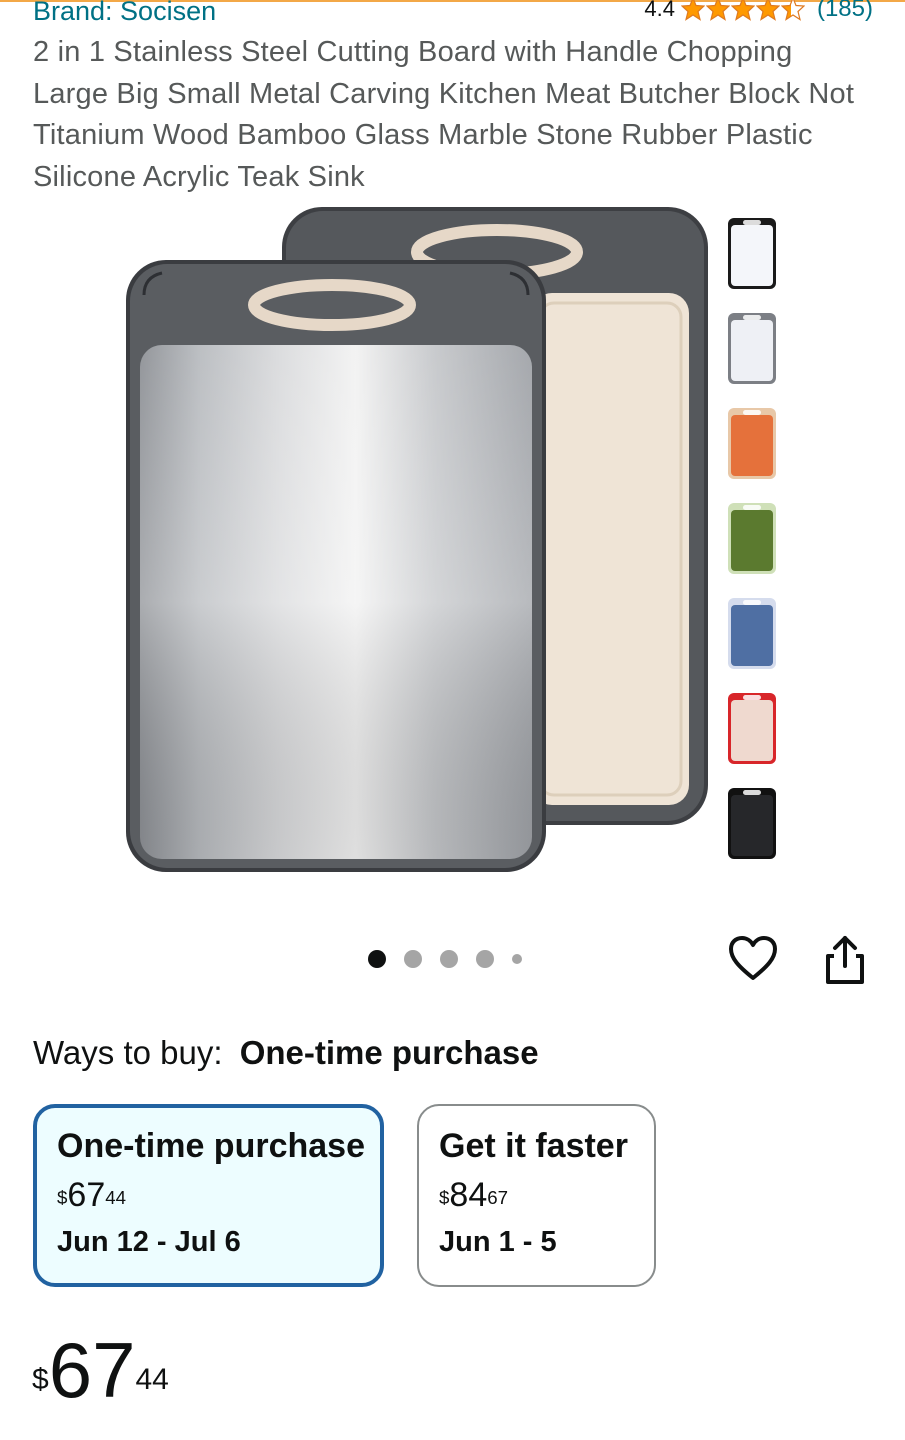 This screenshot has height=1440, width=905. I want to click on thumbnail-green, so click(752, 538).